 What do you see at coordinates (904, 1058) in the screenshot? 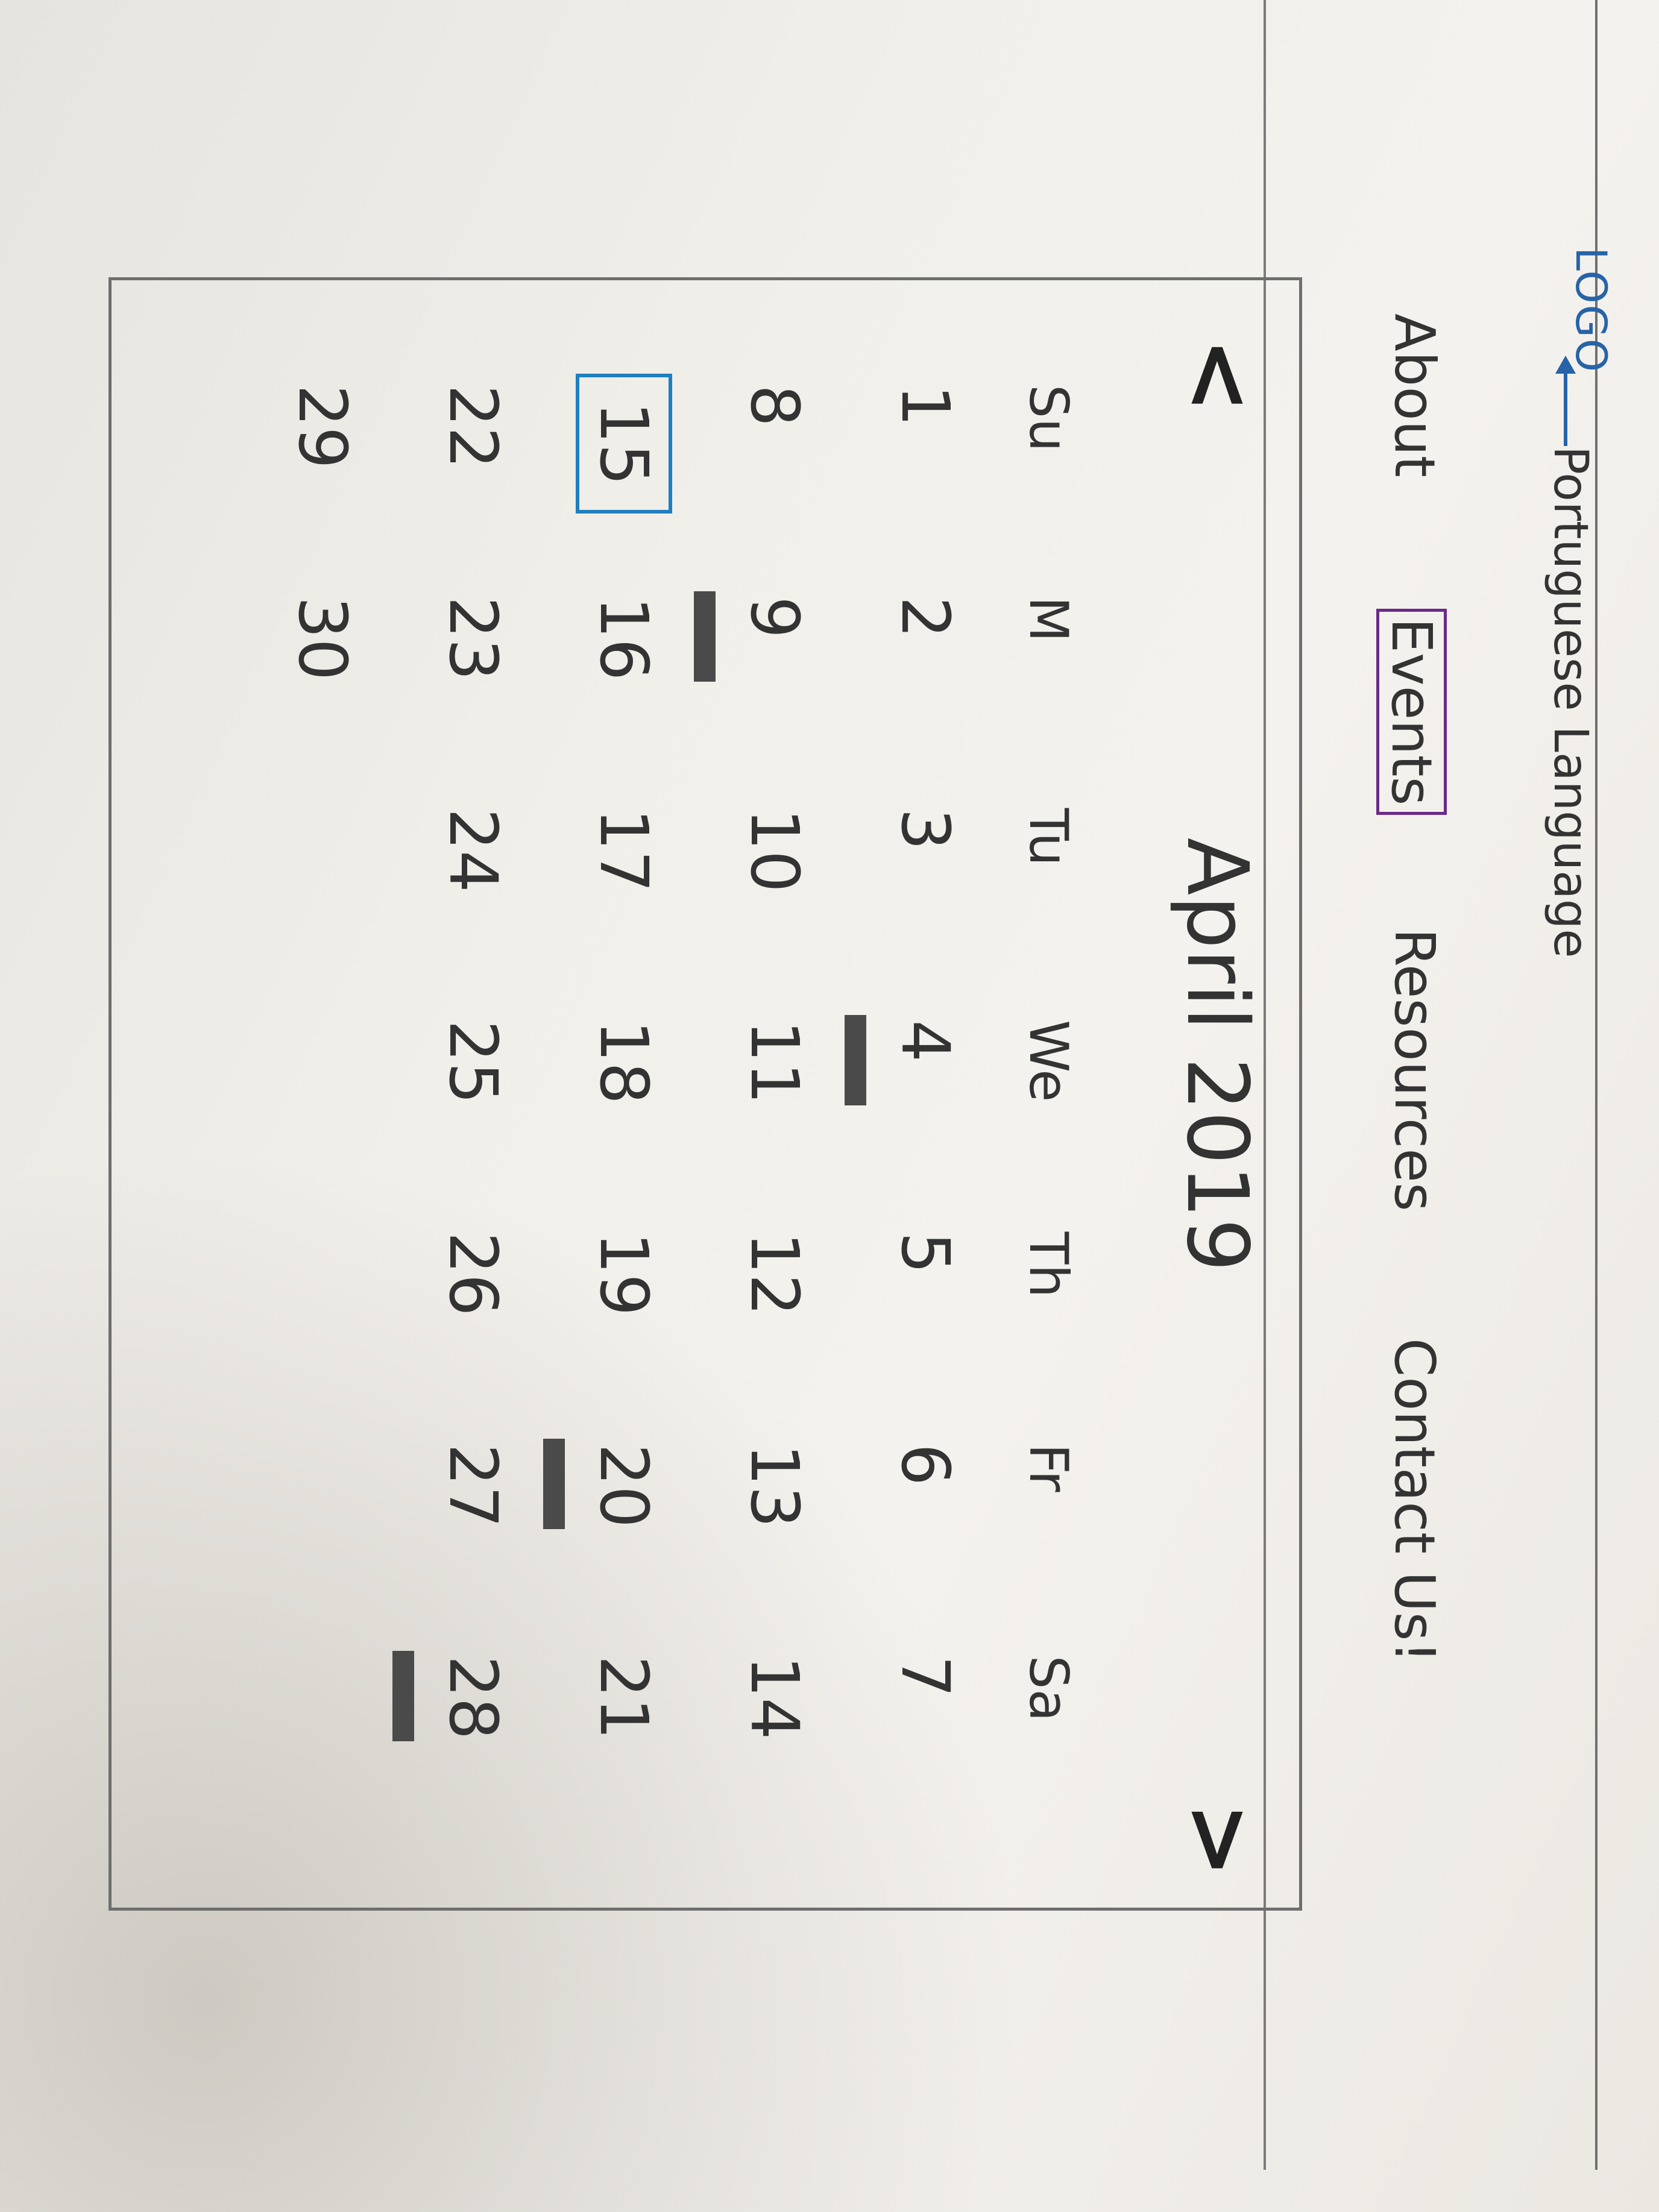
I see `day-number: 4` at bounding box center [904, 1058].